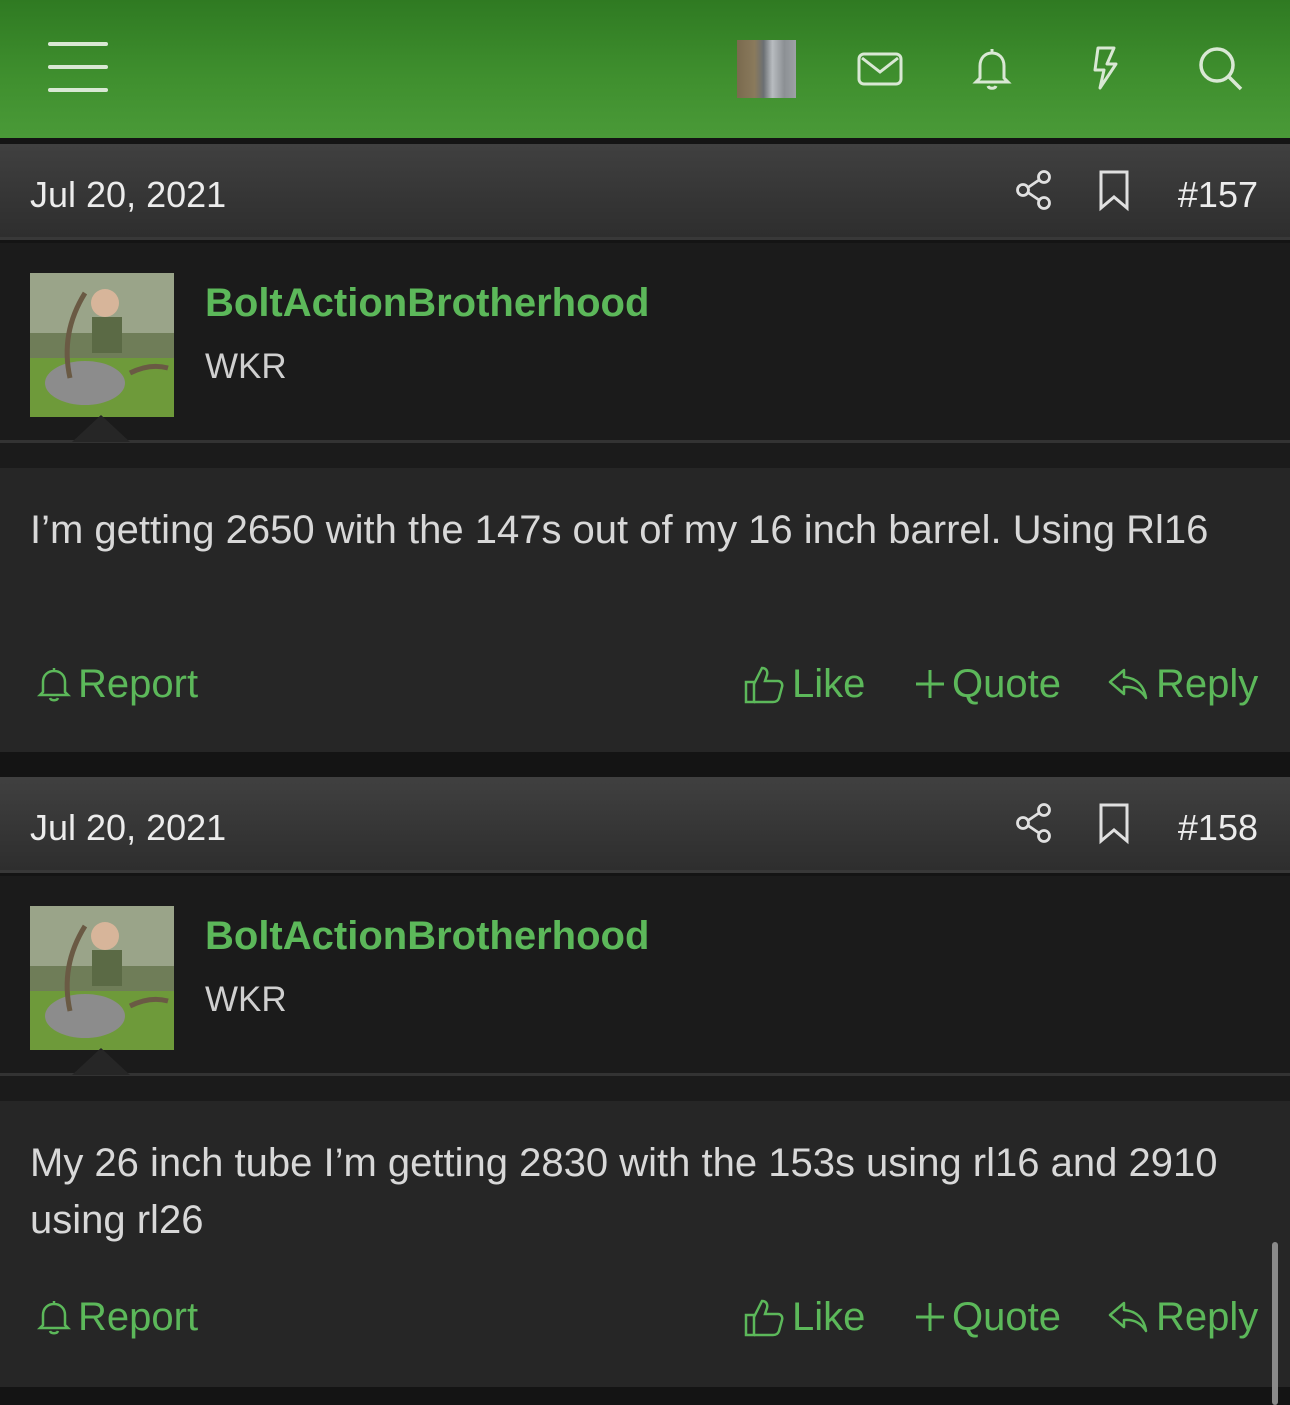  Describe the element at coordinates (645, 764) in the screenshot. I see `post-separator` at that location.